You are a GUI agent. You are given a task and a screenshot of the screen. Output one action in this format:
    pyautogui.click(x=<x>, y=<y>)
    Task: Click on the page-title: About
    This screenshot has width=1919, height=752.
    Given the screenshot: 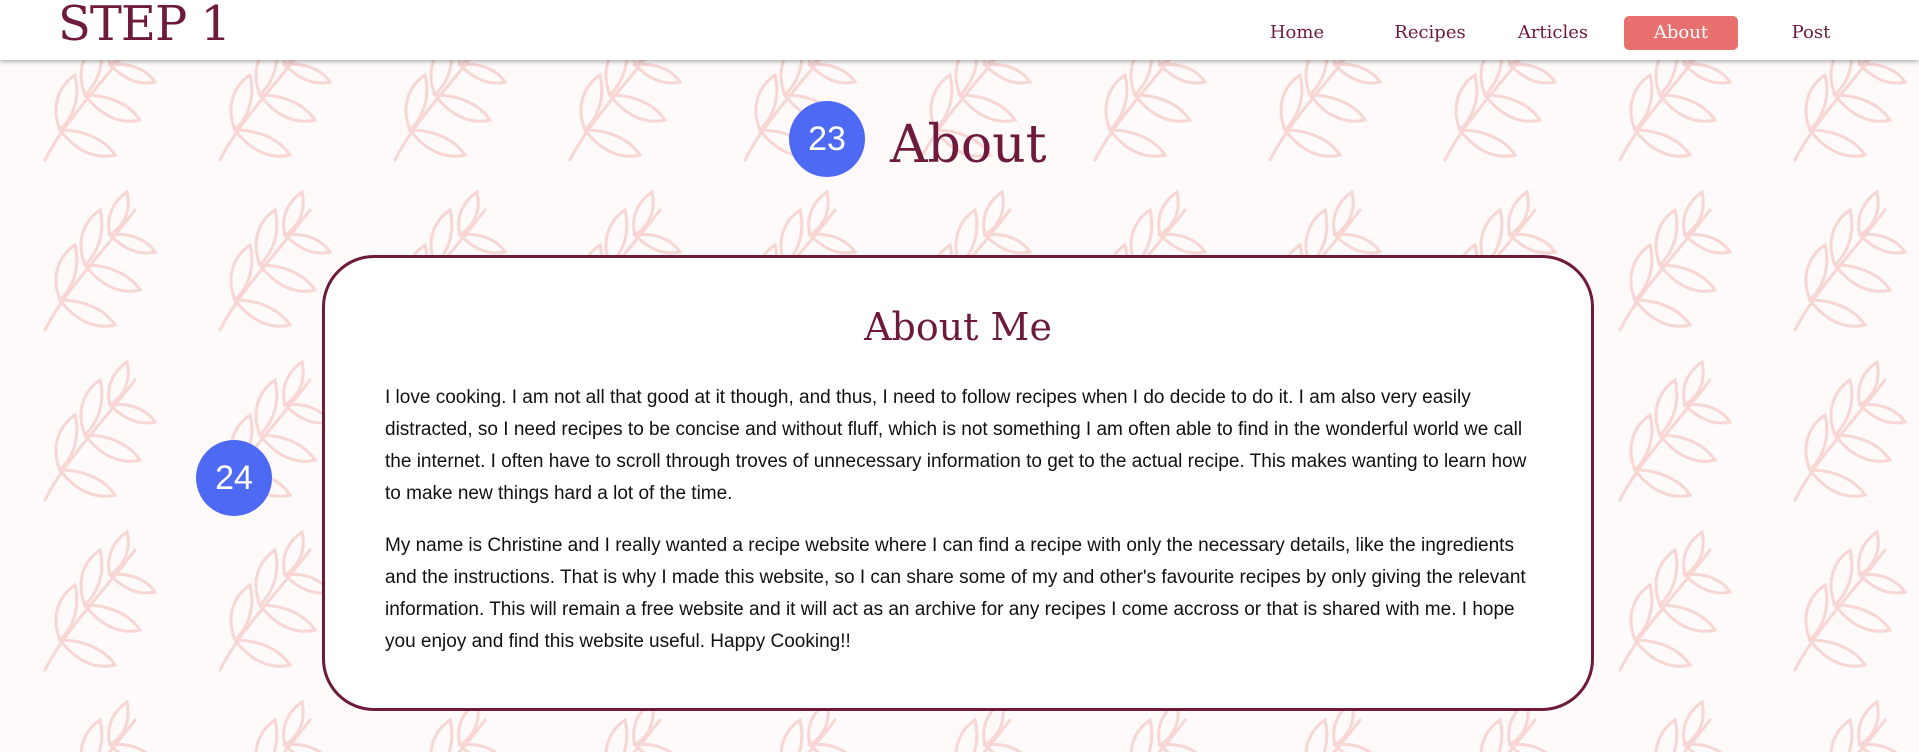 What is the action you would take?
    pyautogui.click(x=968, y=145)
    